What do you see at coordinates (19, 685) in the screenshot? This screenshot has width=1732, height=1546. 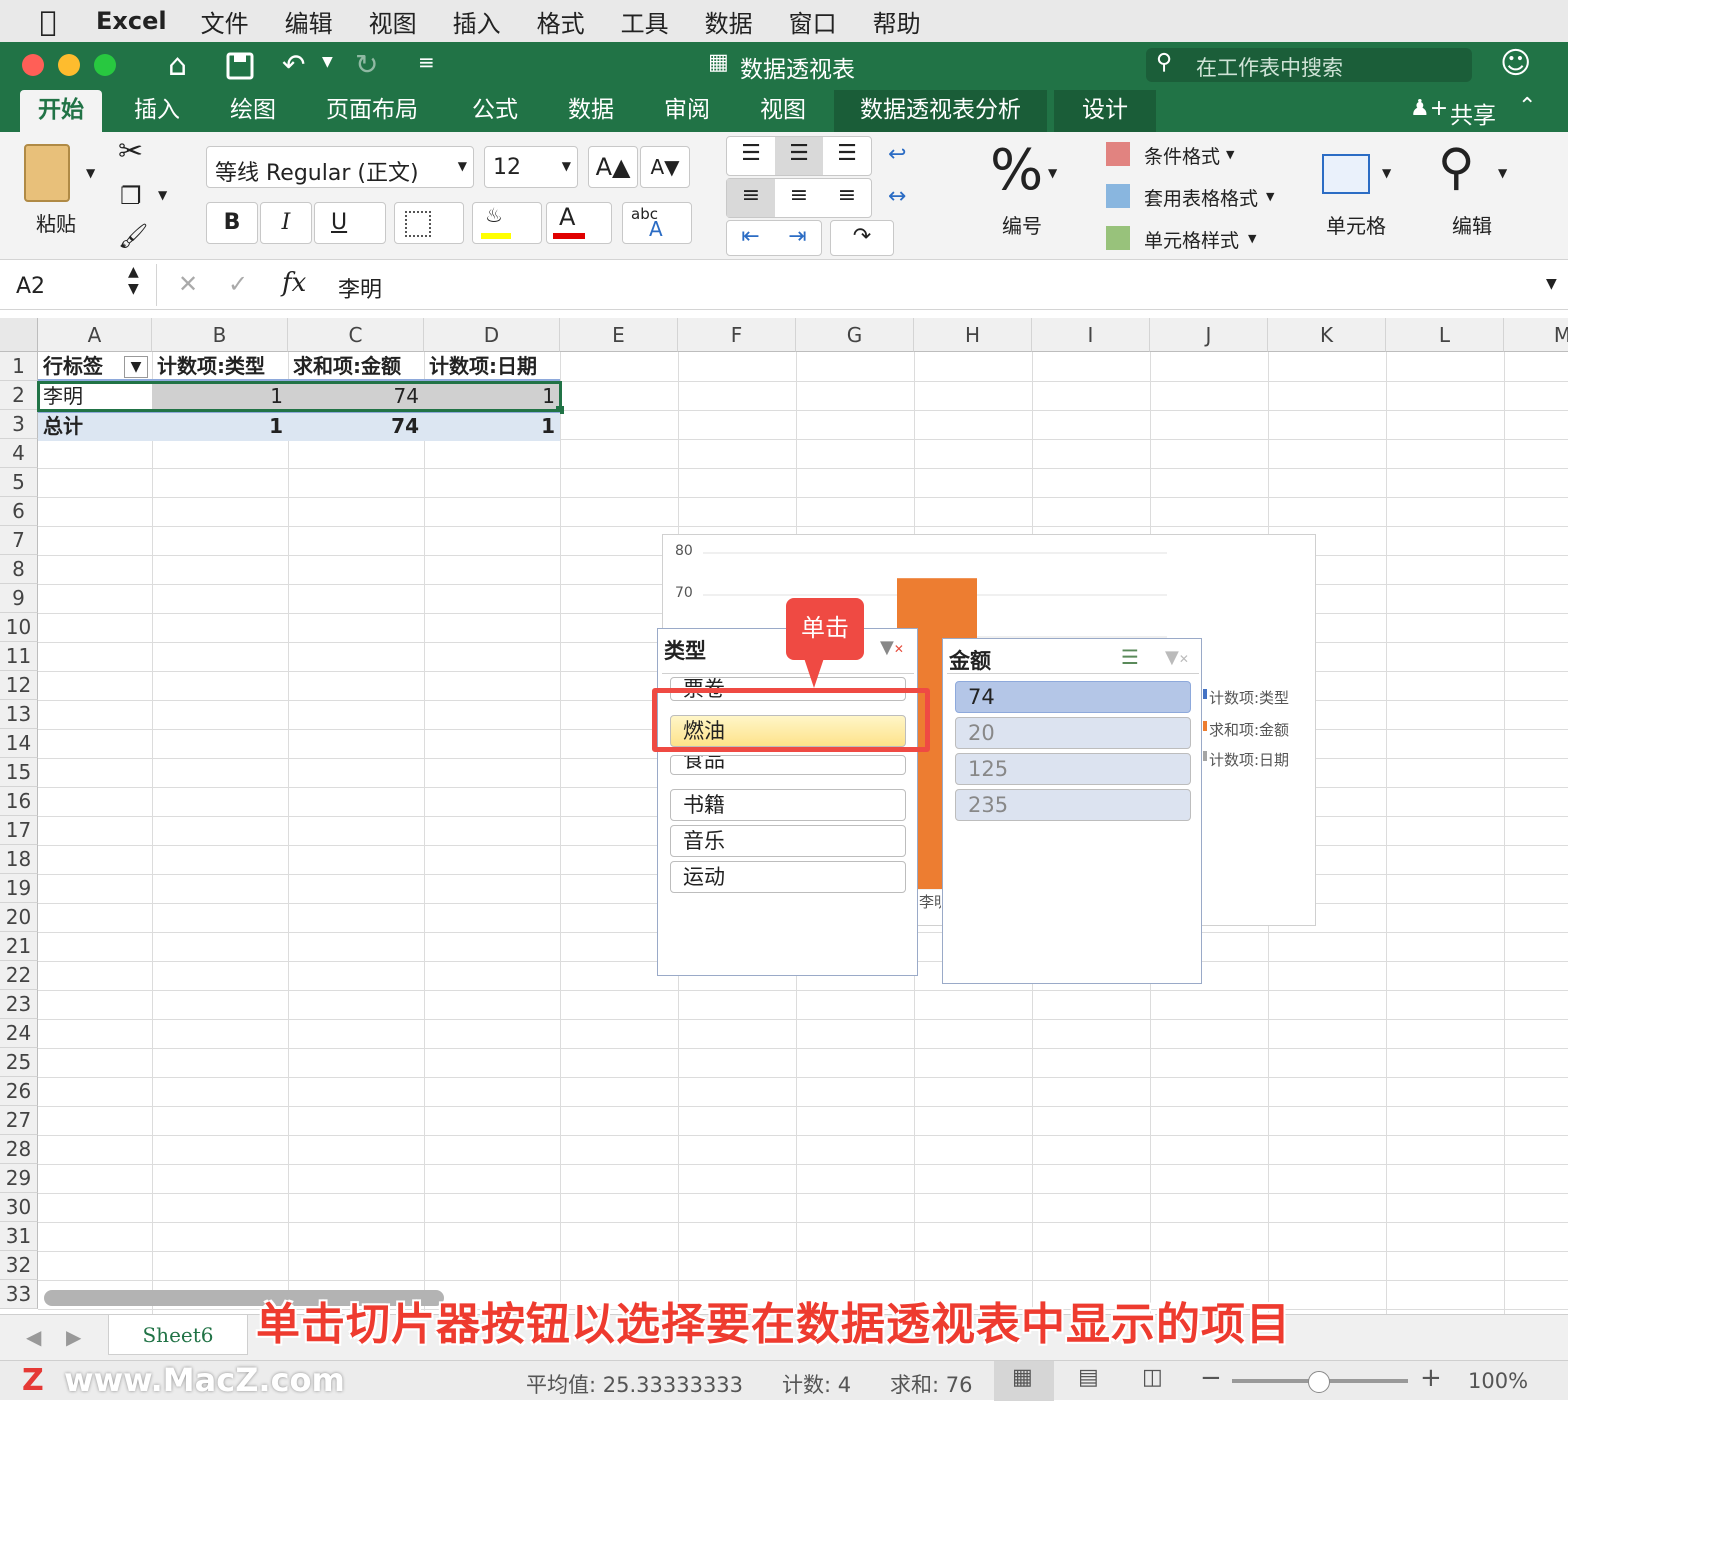 I see `row-header-12: 12` at bounding box center [19, 685].